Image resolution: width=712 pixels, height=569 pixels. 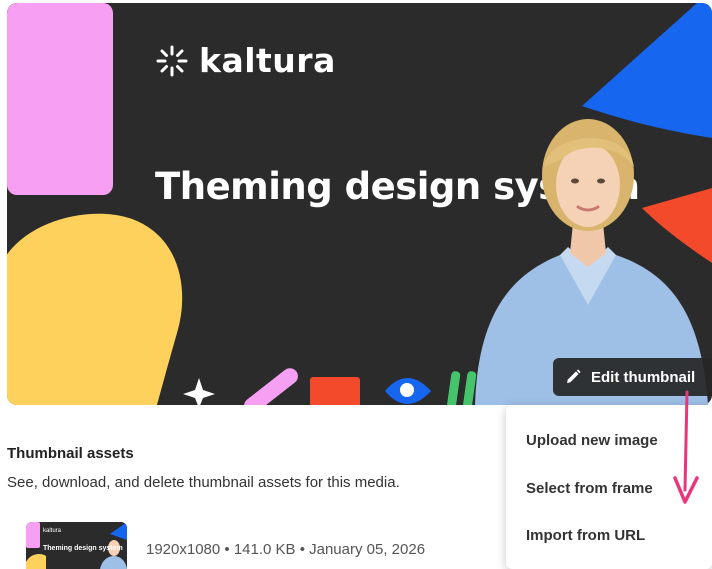 What do you see at coordinates (643, 377) in the screenshot?
I see `edit-thumbnail-label: Edit thumbnail` at bounding box center [643, 377].